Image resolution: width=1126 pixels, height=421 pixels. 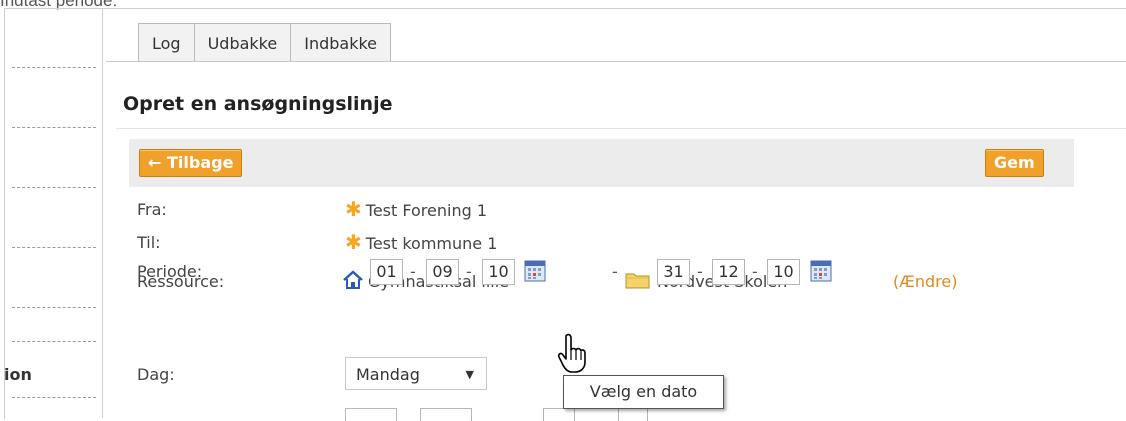 What do you see at coordinates (242, 42) in the screenshot?
I see `tab-udbakke: Udbakke` at bounding box center [242, 42].